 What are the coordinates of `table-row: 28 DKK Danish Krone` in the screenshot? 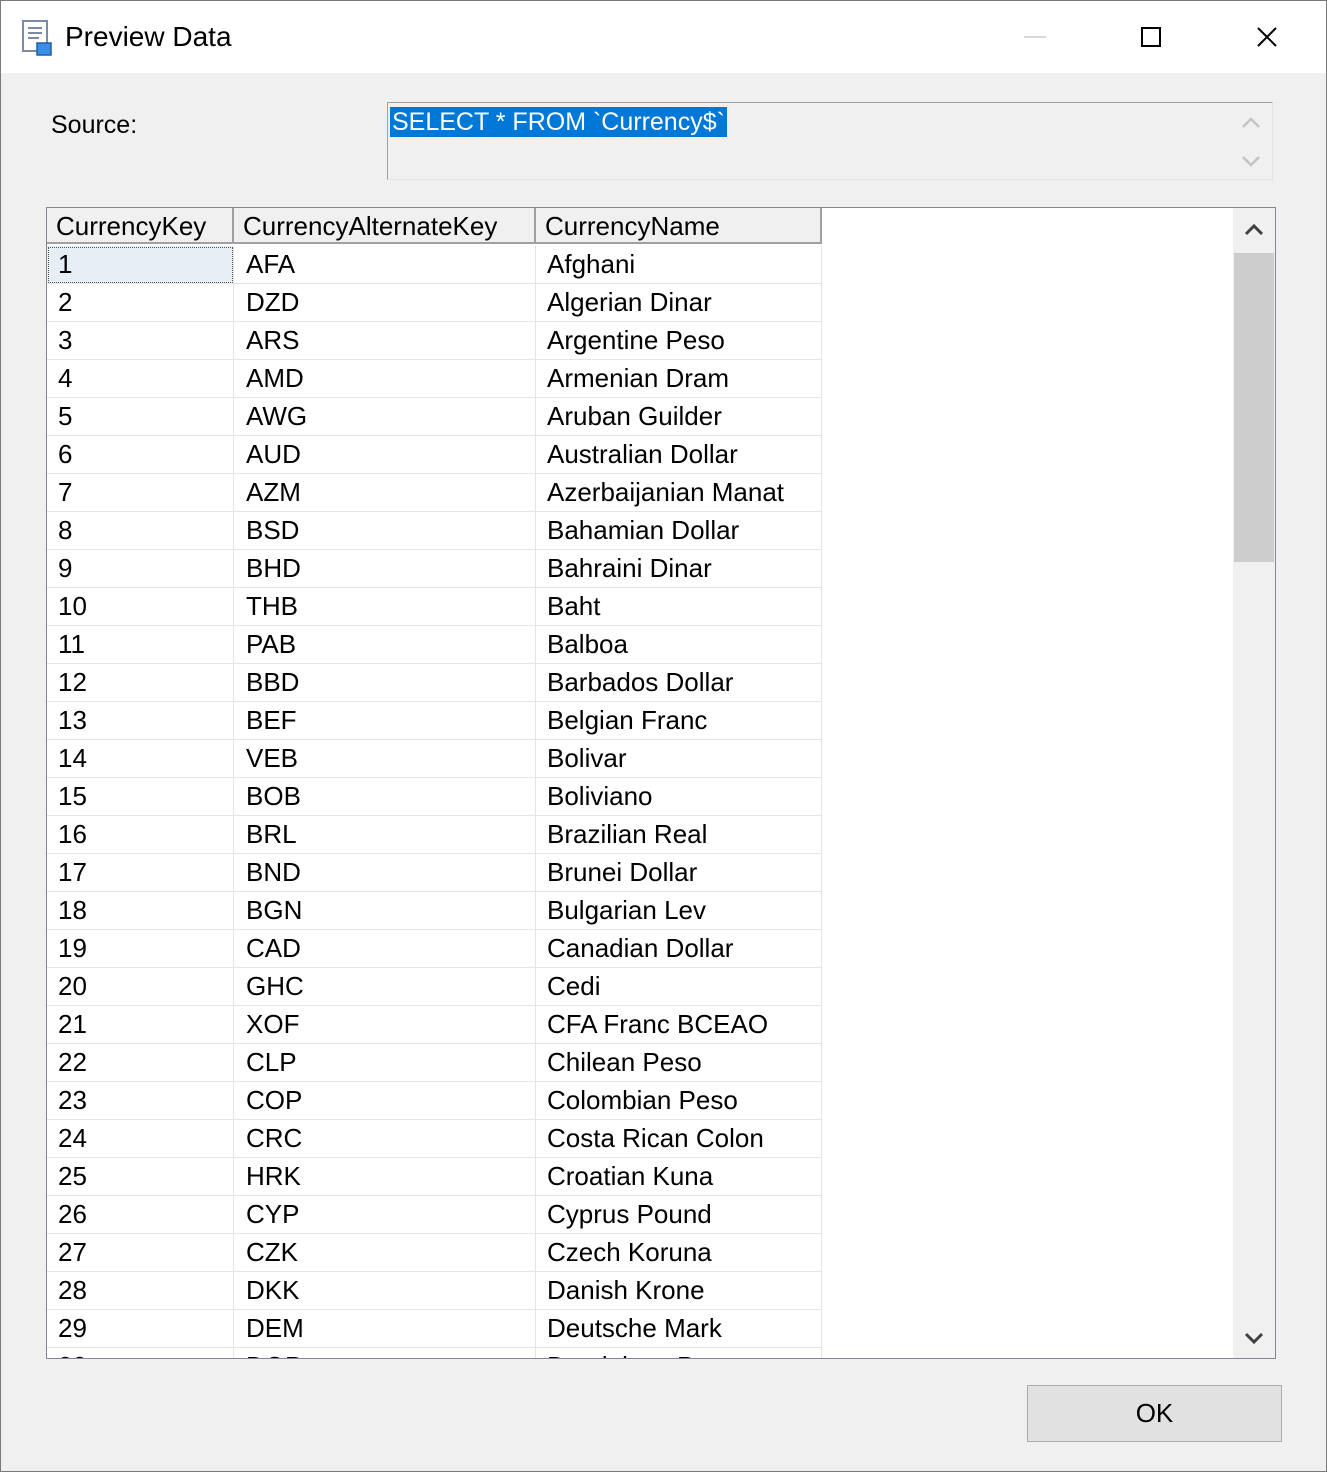 It's located at (434, 1291).